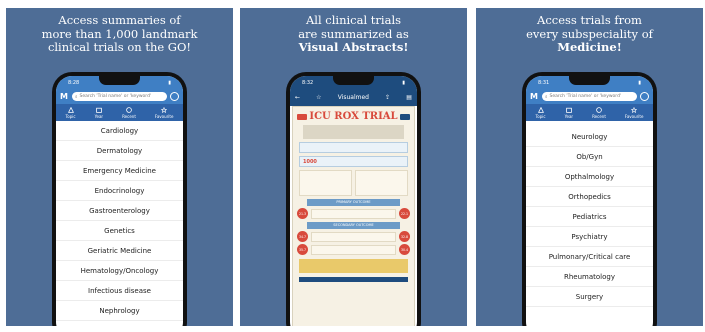  I want to click on battery-icon: ▮, so click(639, 82).